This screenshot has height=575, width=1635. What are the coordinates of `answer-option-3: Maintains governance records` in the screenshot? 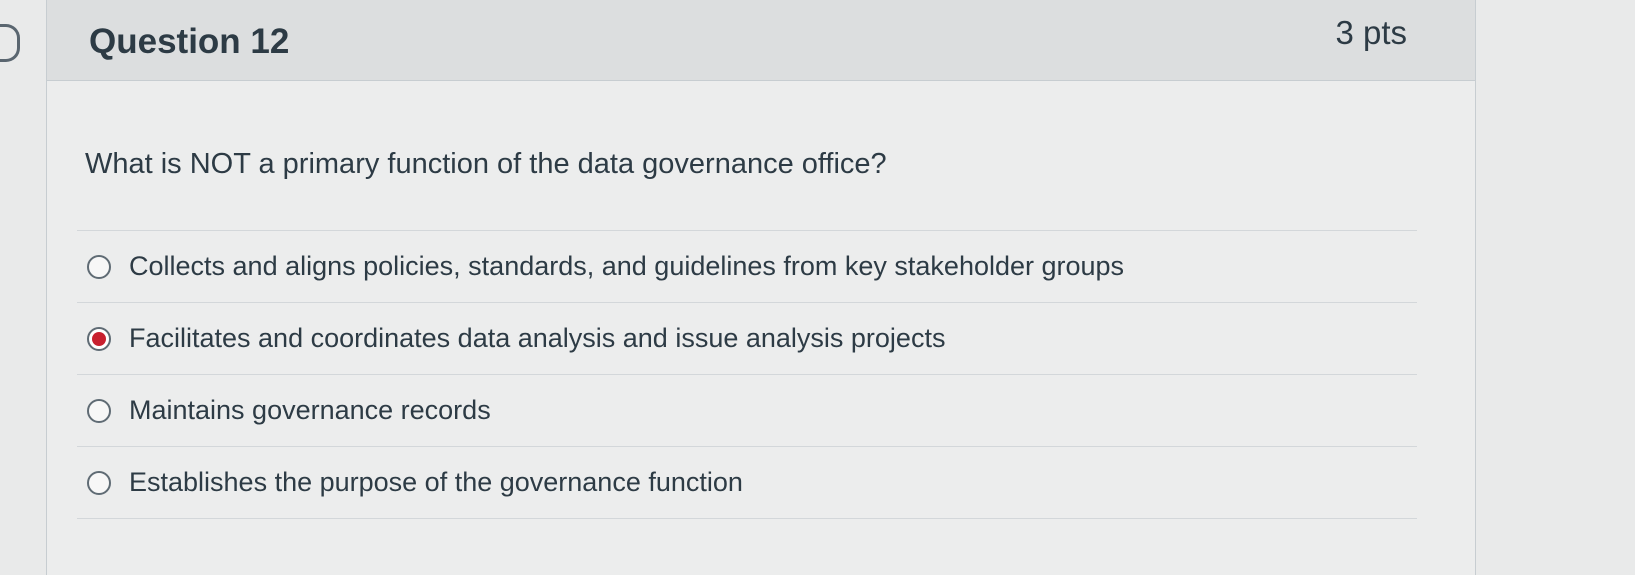 It's located at (747, 411).